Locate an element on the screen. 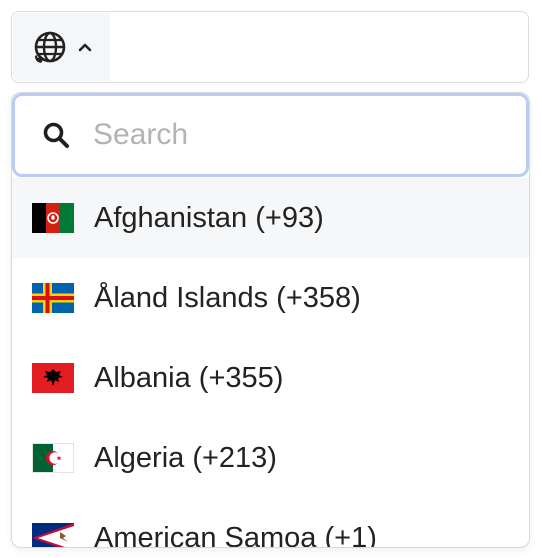  country-option-albania: Albania (+355) is located at coordinates (270, 378).